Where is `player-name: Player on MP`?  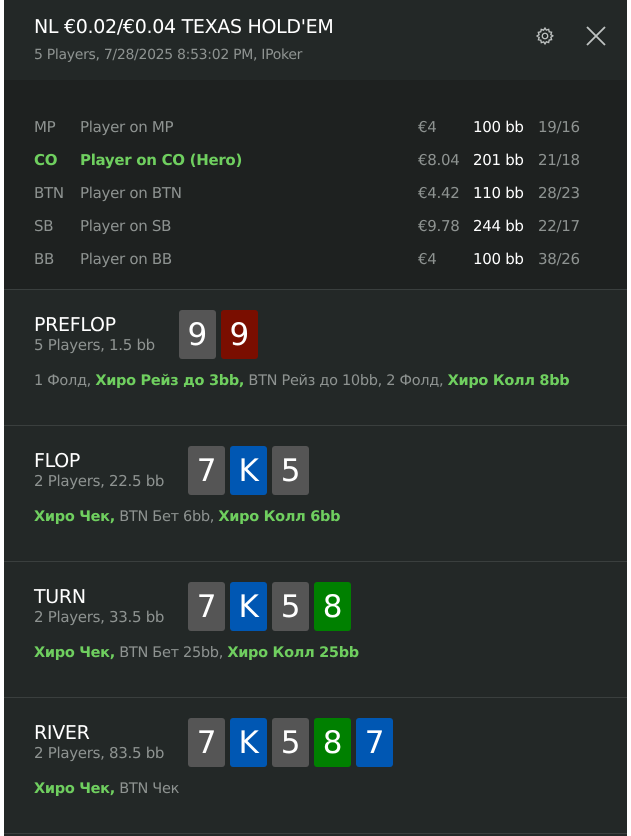 player-name: Player on MP is located at coordinates (127, 127).